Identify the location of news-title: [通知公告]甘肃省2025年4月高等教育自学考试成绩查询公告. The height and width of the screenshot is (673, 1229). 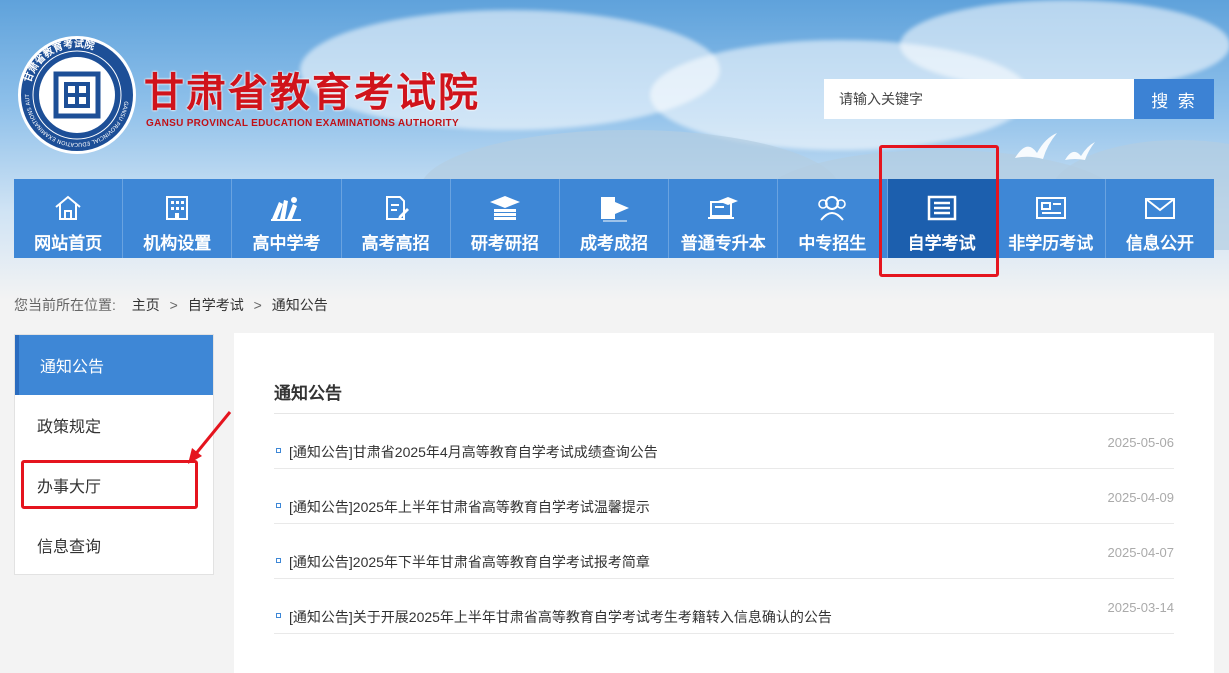
(473, 452).